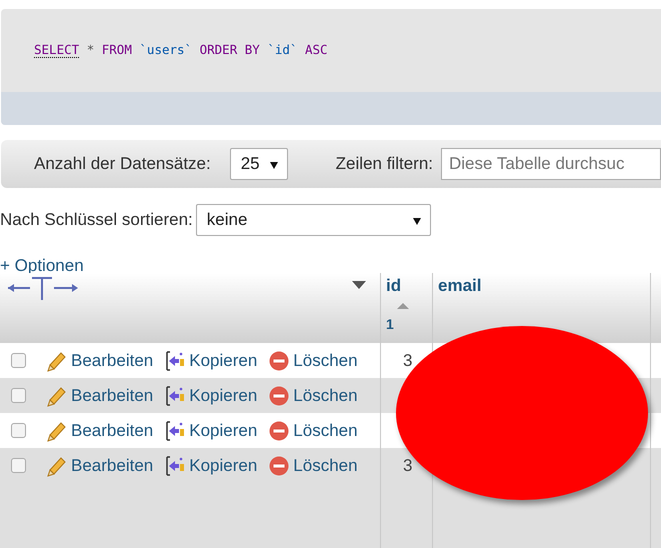 The image size is (661, 548). What do you see at coordinates (122, 164) in the screenshot?
I see `rows-label: Anzahl der Datensätze:` at bounding box center [122, 164].